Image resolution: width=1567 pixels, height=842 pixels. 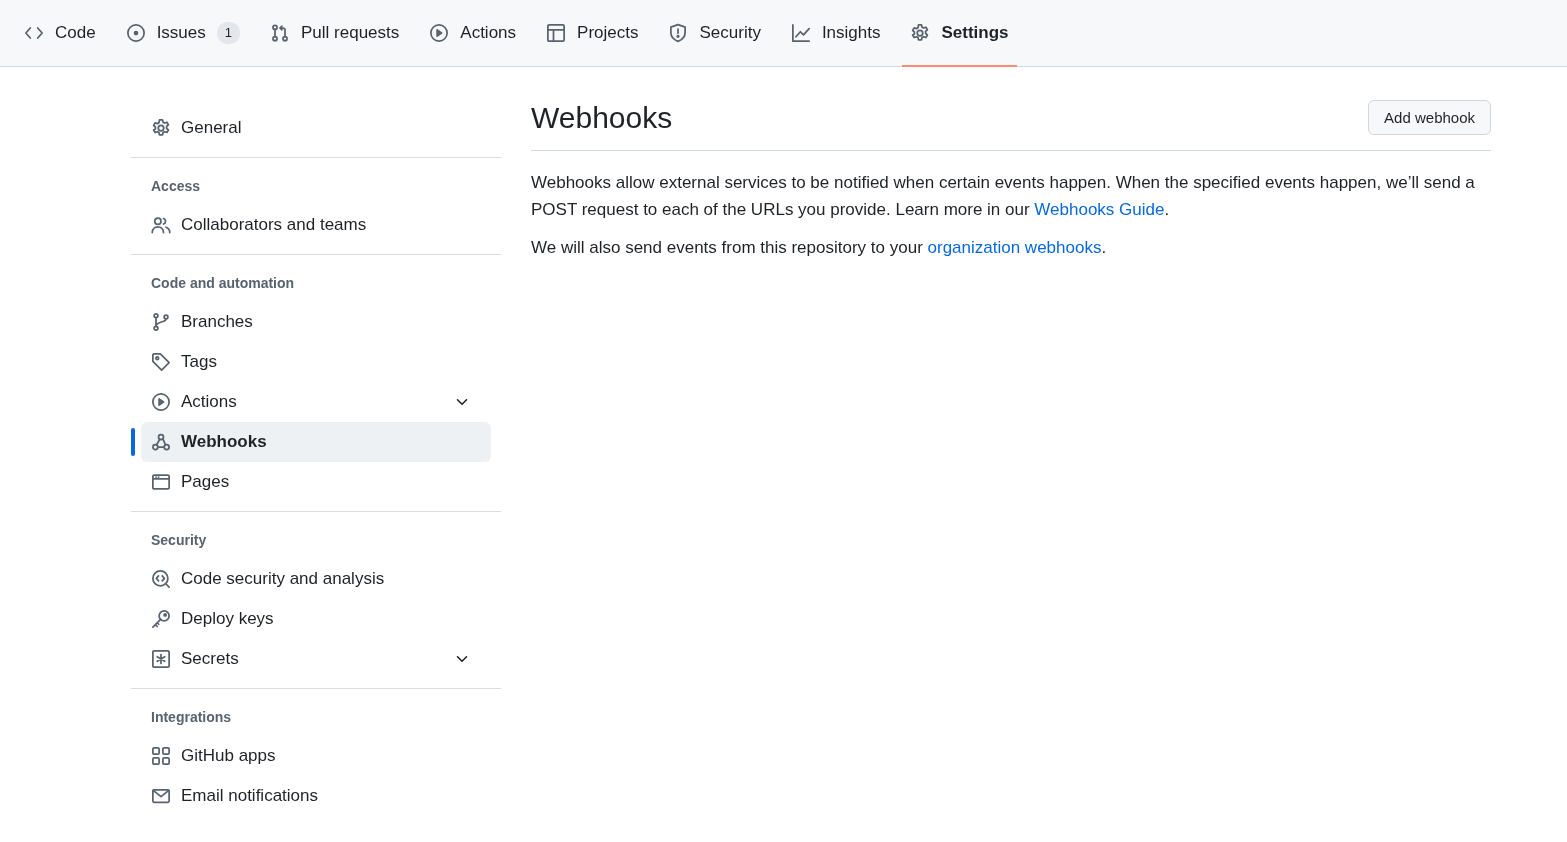 What do you see at coordinates (176, 186) in the screenshot?
I see `section-heading: Access` at bounding box center [176, 186].